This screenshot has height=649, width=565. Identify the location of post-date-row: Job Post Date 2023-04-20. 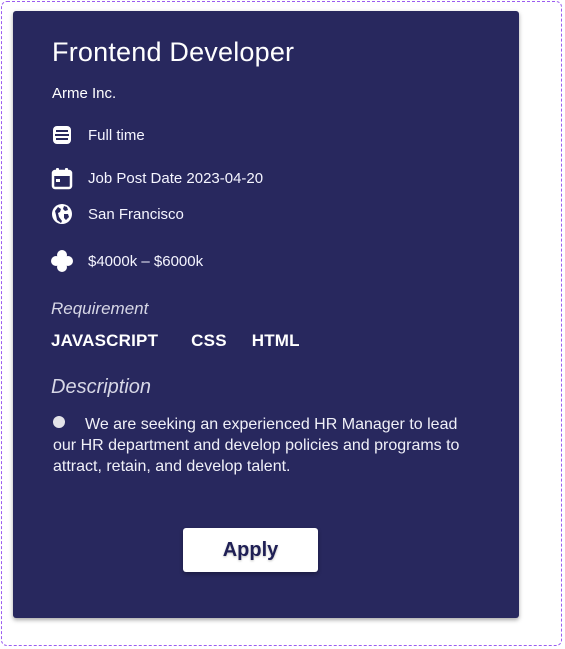
(156, 178).